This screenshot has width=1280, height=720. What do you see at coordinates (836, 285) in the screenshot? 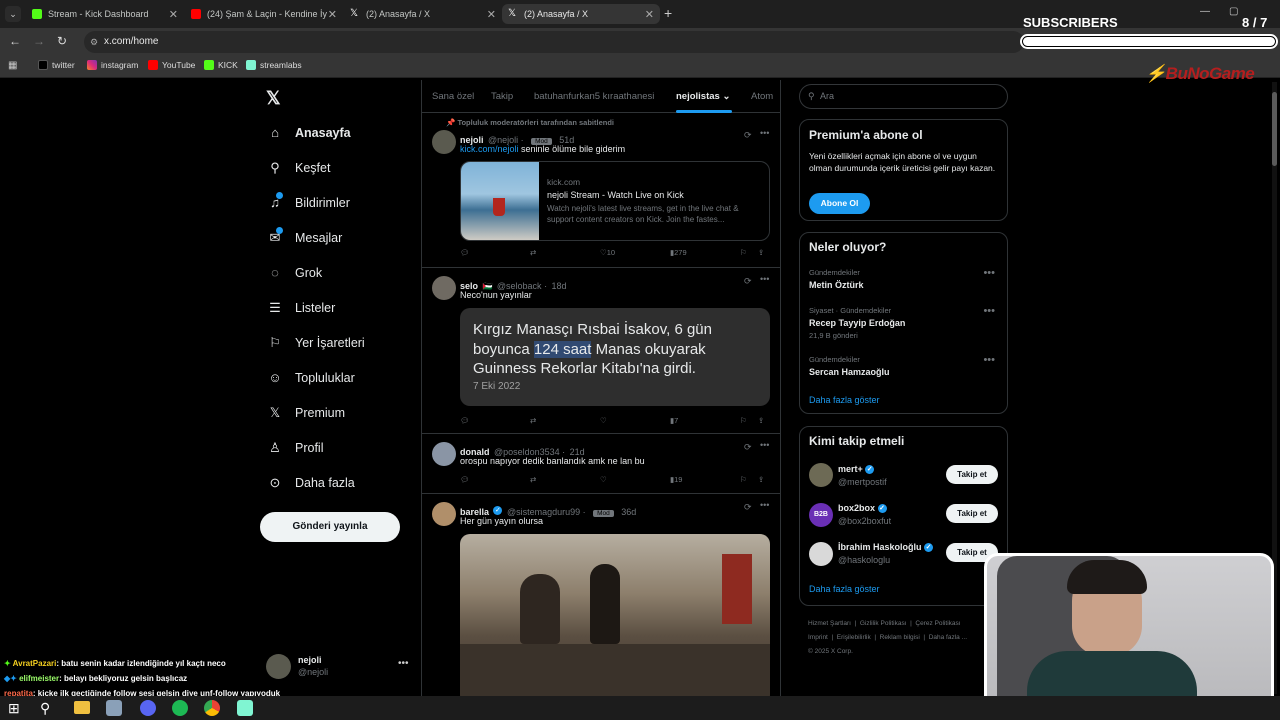
I see `trend-item: Metin Öztürk` at bounding box center [836, 285].